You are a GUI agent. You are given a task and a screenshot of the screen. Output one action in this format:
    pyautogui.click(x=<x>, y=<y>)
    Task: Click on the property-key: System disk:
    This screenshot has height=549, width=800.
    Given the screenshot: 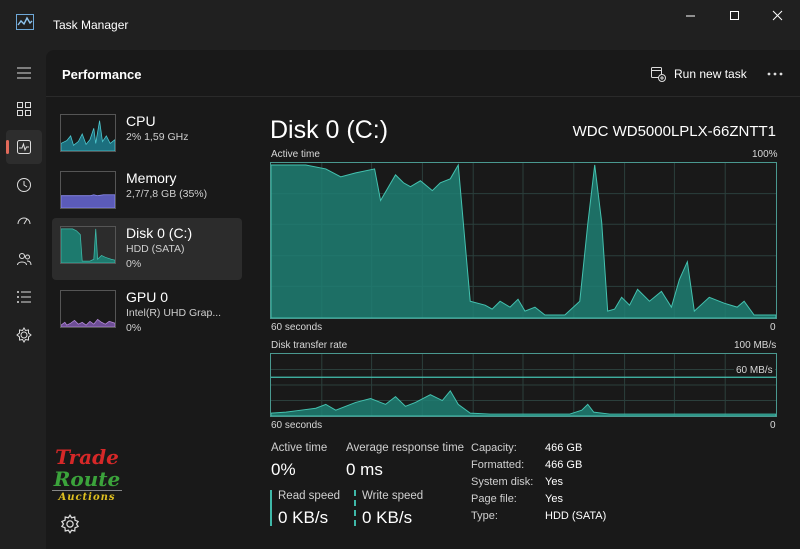 What is the action you would take?
    pyautogui.click(x=502, y=482)
    